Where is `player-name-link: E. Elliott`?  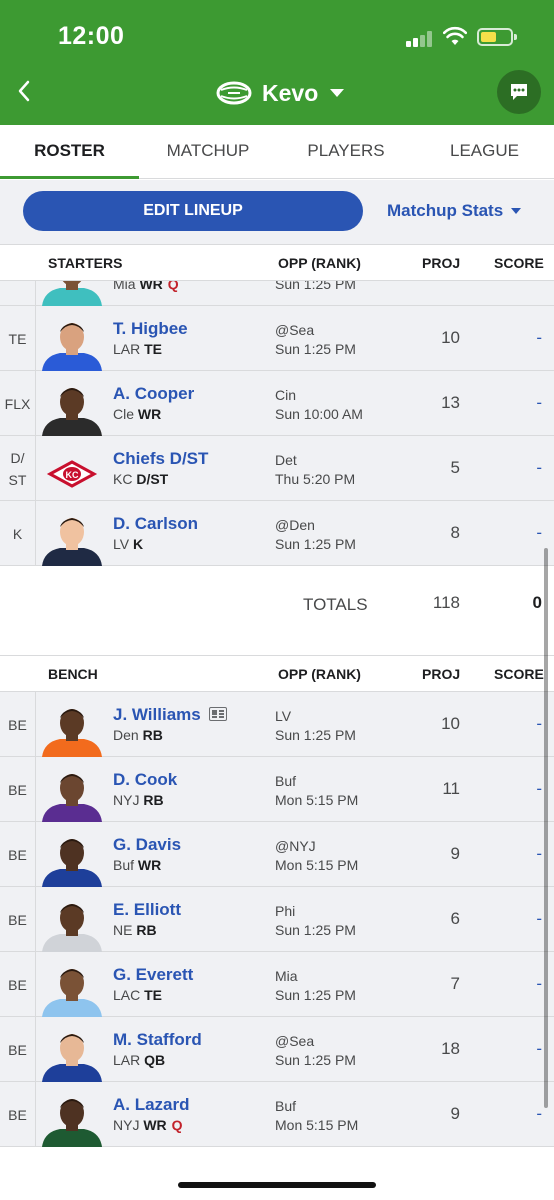
player-name-link: E. Elliott is located at coordinates (147, 910).